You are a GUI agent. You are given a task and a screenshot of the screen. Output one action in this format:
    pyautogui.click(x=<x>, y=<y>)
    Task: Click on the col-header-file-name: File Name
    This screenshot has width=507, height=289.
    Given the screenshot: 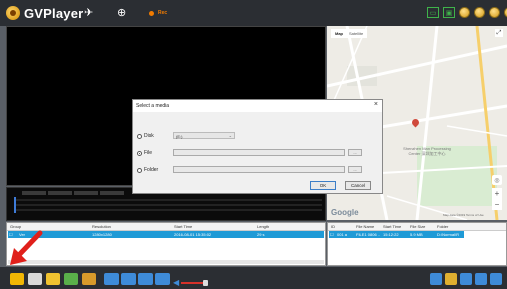 What is the action you would take?
    pyautogui.click(x=365, y=226)
    